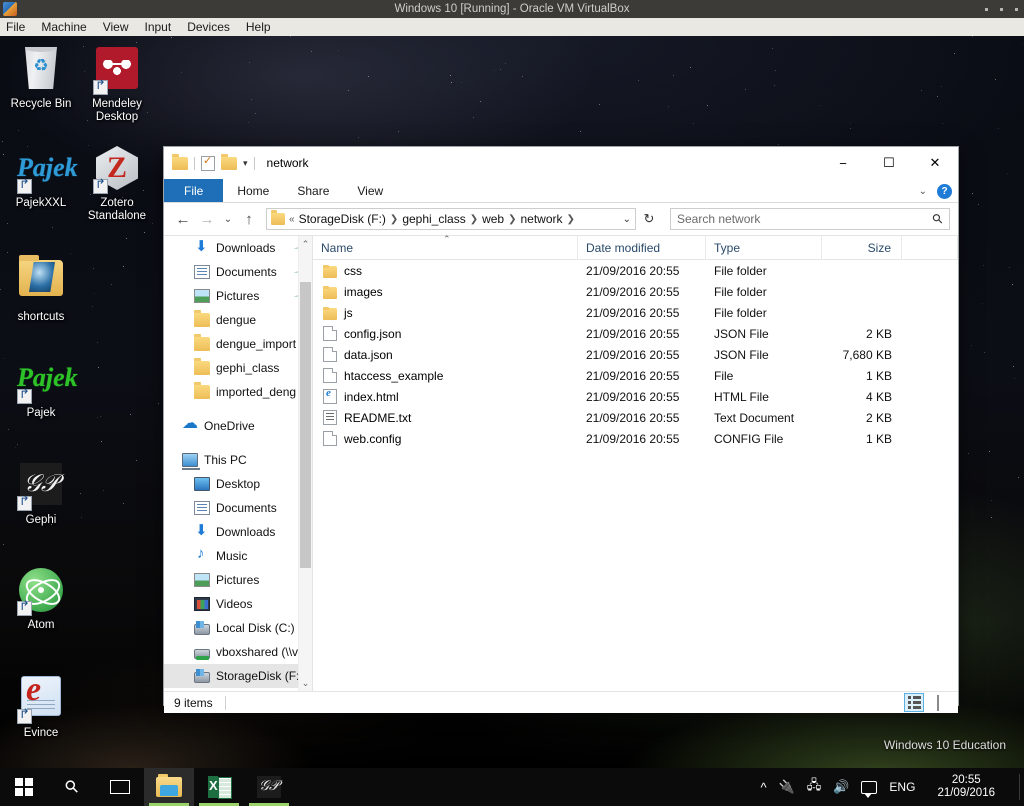 Image resolution: width=1024 pixels, height=806 pixels. I want to click on nav-item-gephi-class: gephi_class, so click(238, 368).